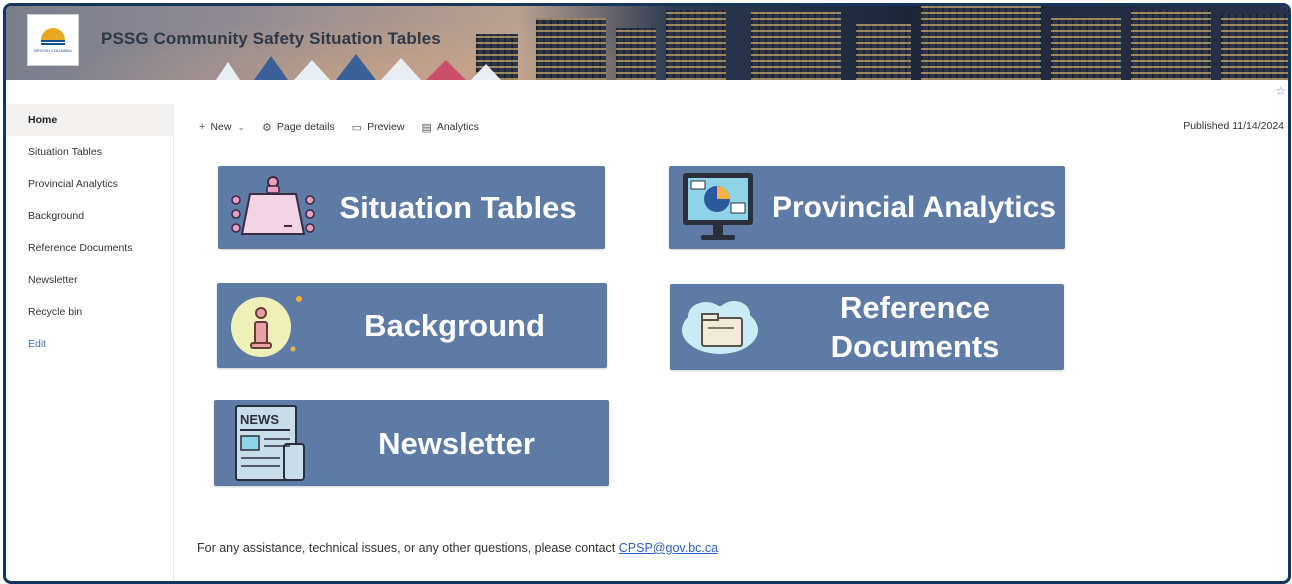 The height and width of the screenshot is (584, 1292). I want to click on canada-place-sails, so click(358, 67).